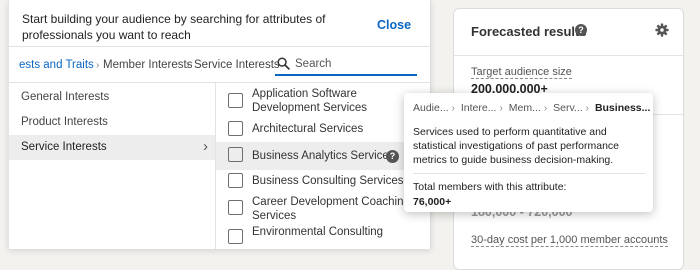  Describe the element at coordinates (318, 232) in the screenshot. I see `option-label: Environmental Consulting` at that location.